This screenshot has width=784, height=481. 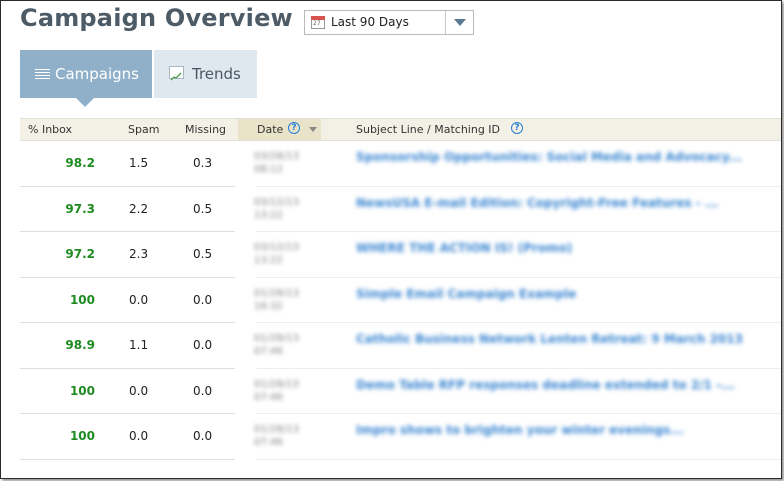 What do you see at coordinates (460, 22) in the screenshot?
I see `chevron-down-icon` at bounding box center [460, 22].